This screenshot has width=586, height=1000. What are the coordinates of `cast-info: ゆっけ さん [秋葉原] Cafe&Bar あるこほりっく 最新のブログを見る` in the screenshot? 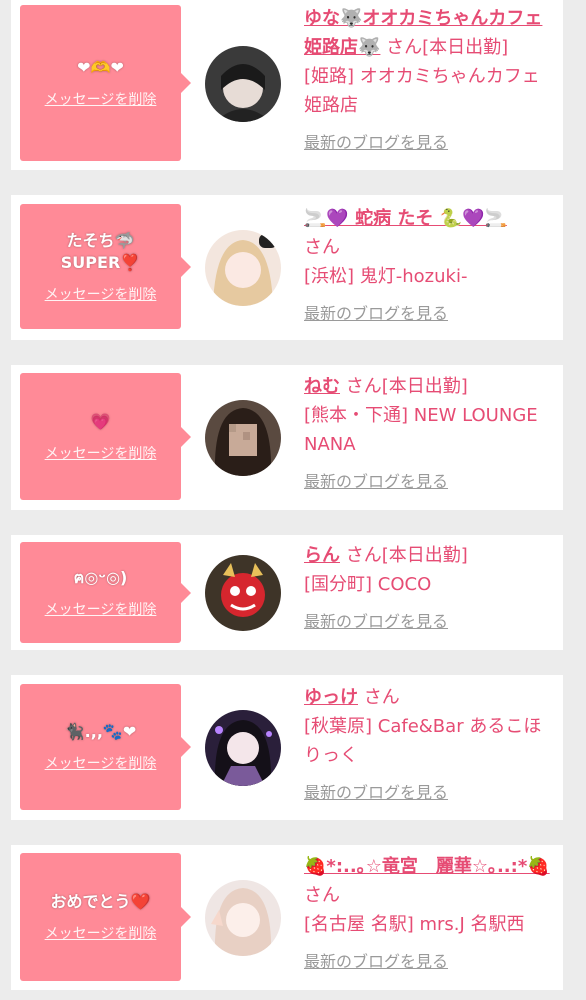 It's located at (430, 745).